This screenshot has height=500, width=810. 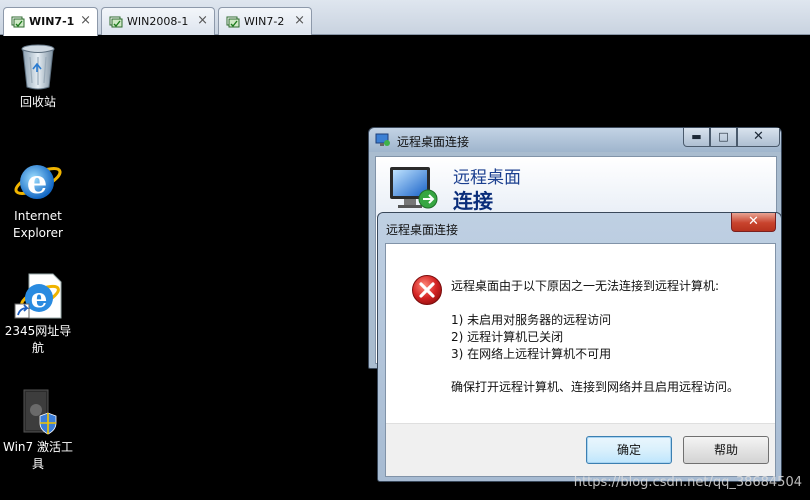 I want to click on tab-label: WIN2008-1, so click(x=158, y=21).